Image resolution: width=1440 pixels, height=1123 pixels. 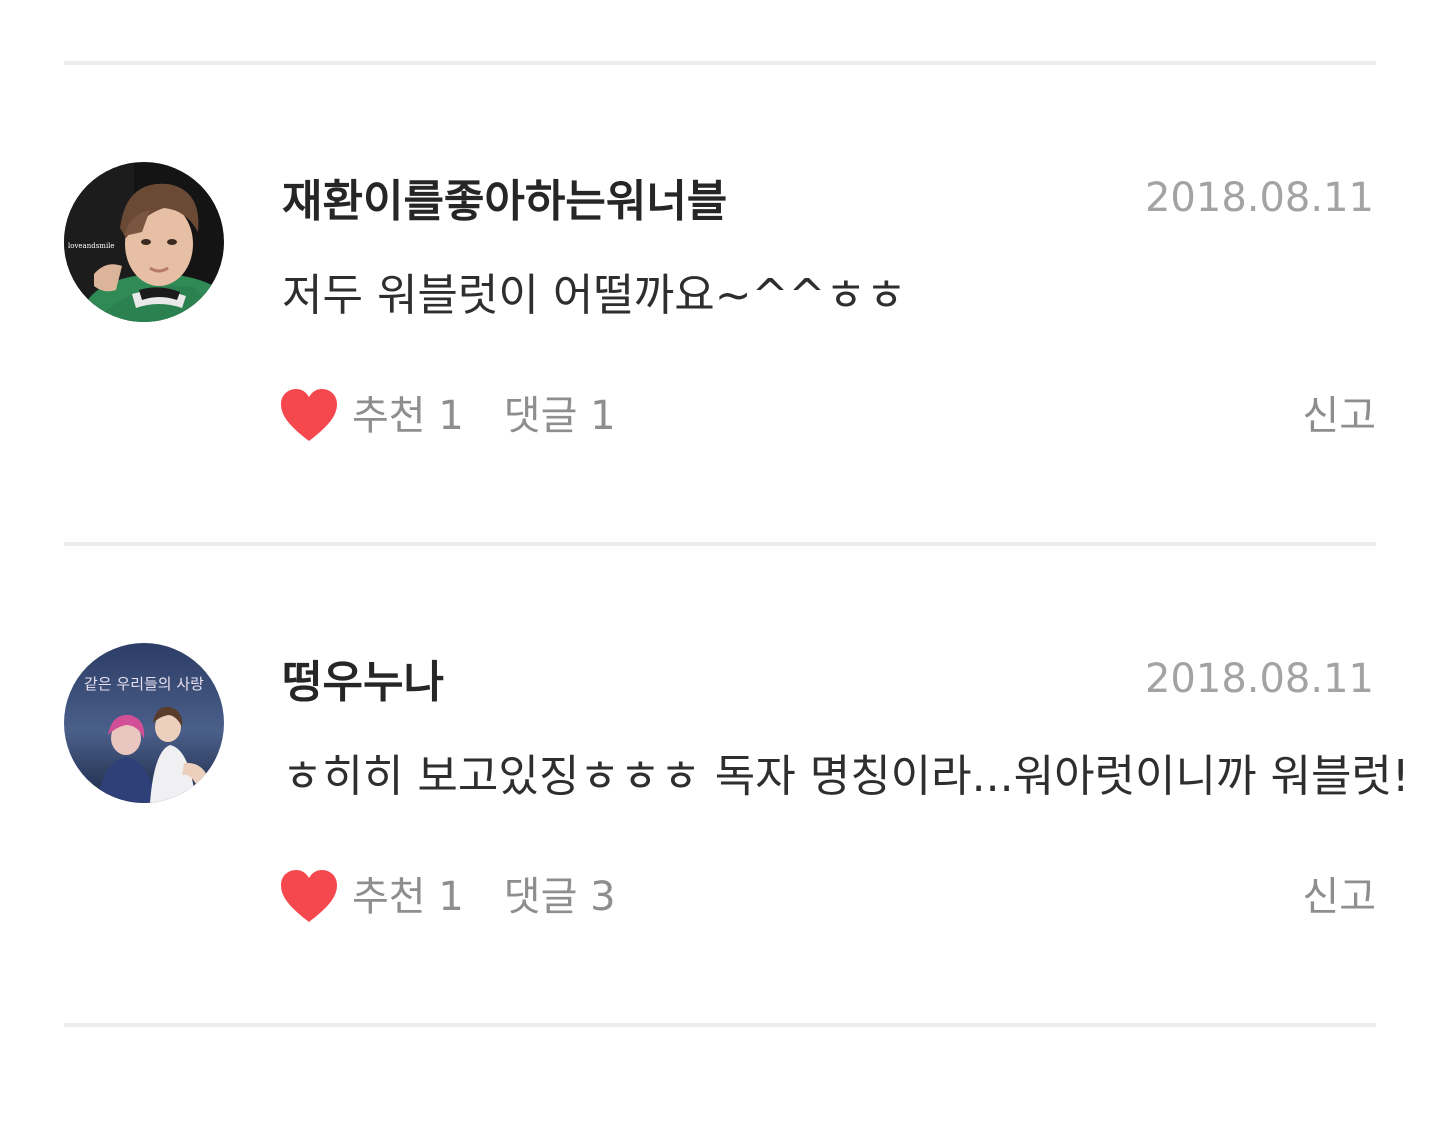 I want to click on divider-middle, so click(x=720, y=544).